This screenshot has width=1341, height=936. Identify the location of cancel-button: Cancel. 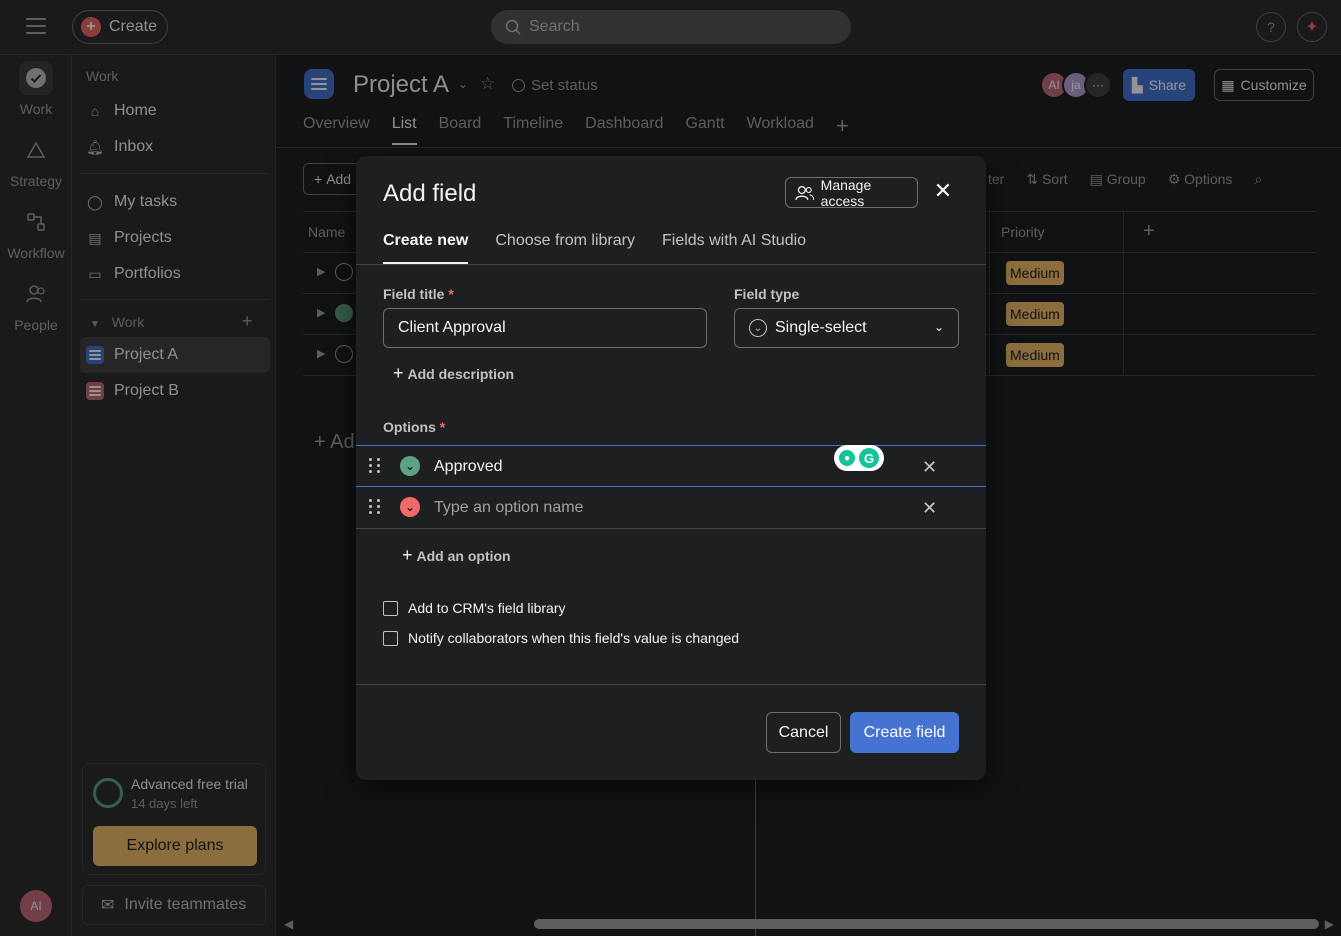
(803, 732).